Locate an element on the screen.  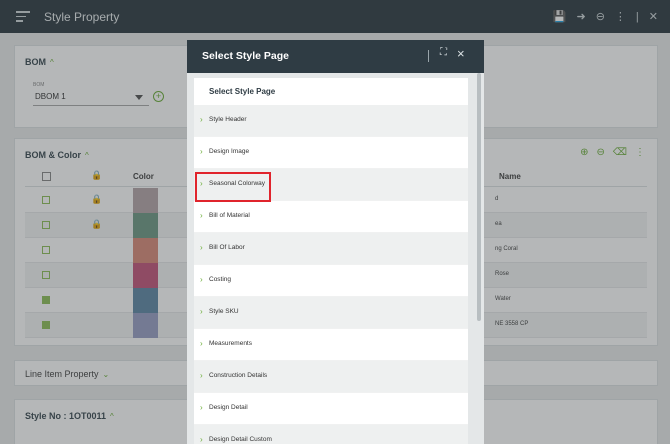
style-page-item: › Seasonal Colorway is located at coordinates (331, 185).